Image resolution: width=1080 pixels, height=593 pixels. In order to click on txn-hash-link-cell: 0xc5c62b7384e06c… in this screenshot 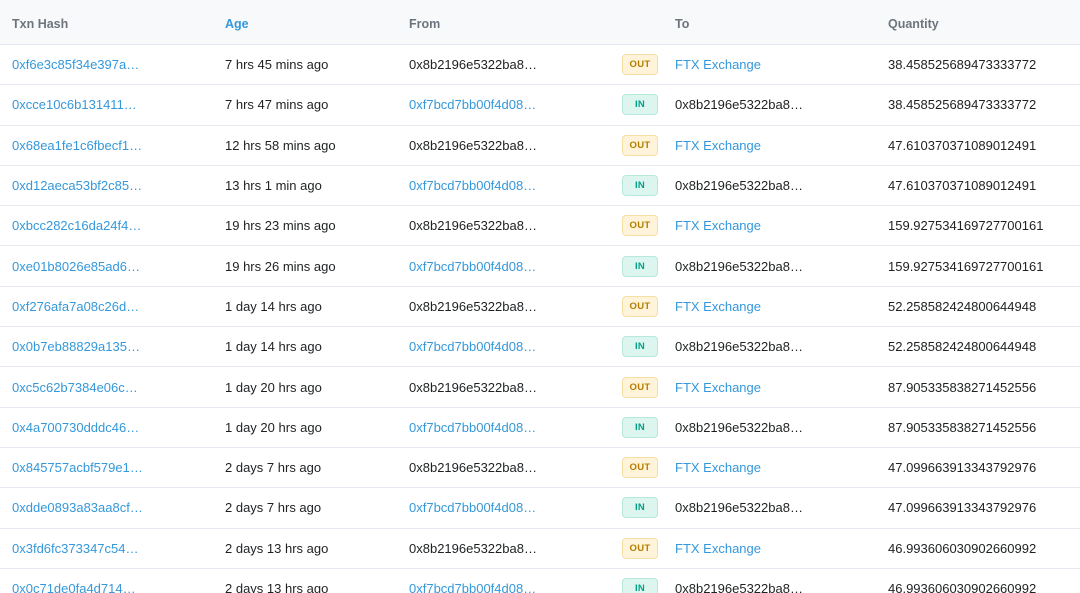, I will do `click(75, 386)`.